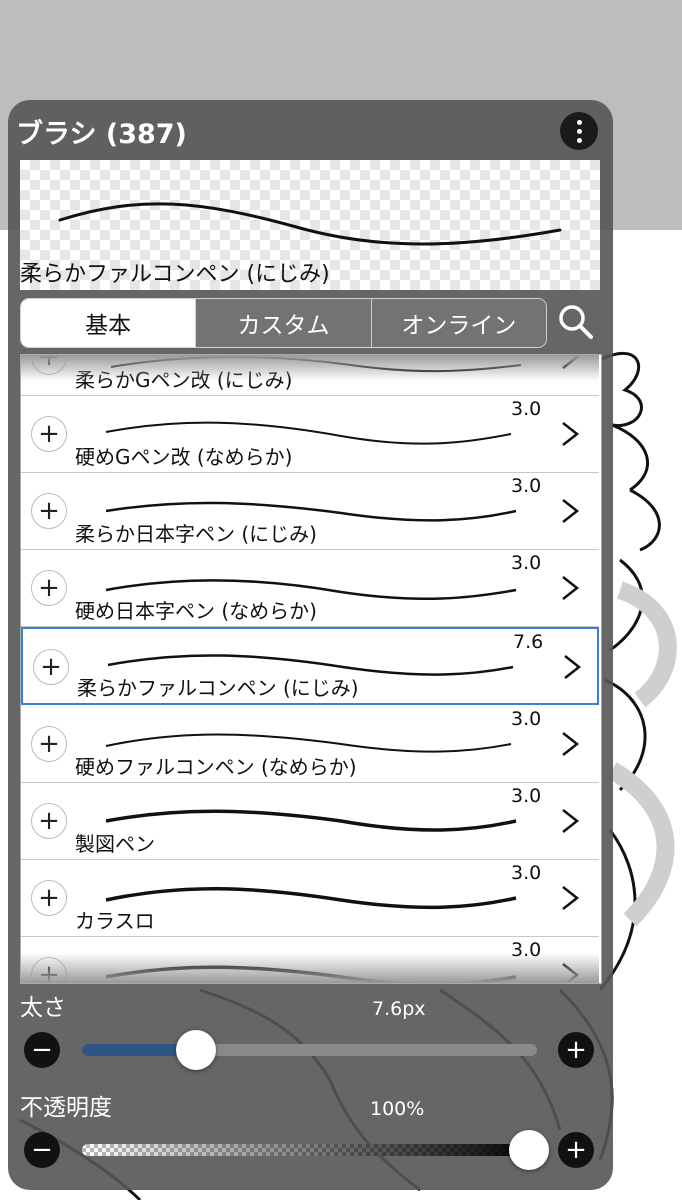 Image resolution: width=682 pixels, height=1200 pixels. Describe the element at coordinates (101, 134) in the screenshot. I see `panel-title: ブラシ (387)` at that location.